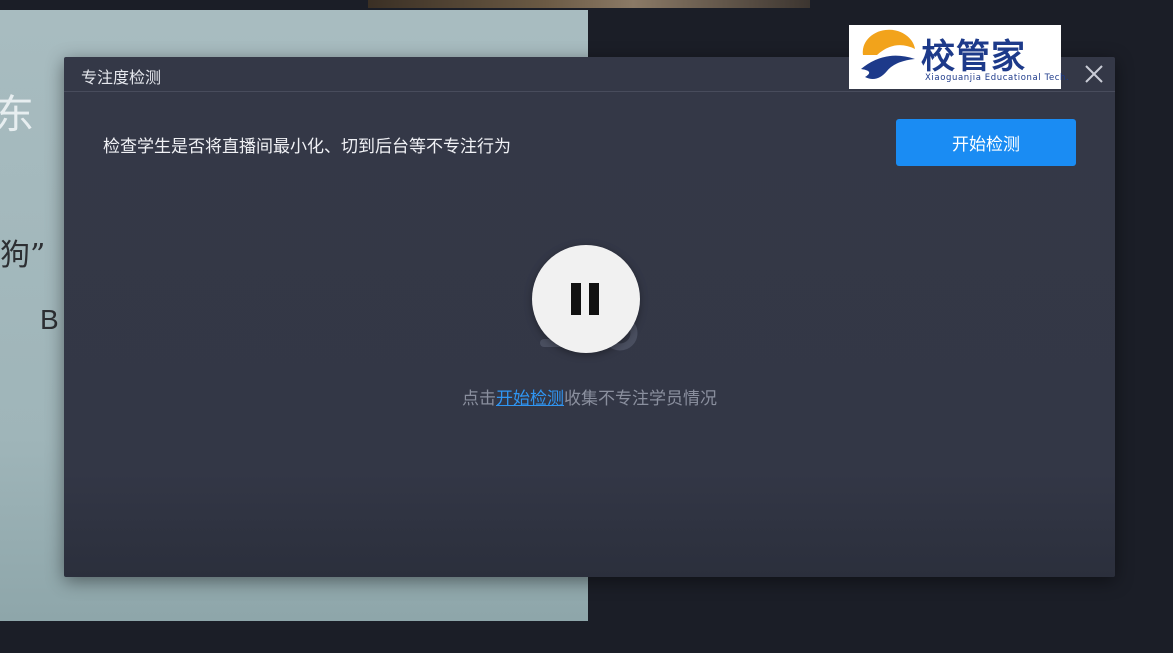 The height and width of the screenshot is (653, 1173). I want to click on empty-state-hint: 点击开始检测收集不专注学员情况, so click(589, 396).